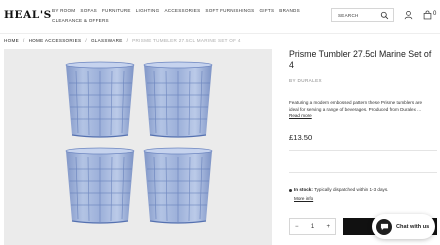 This screenshot has height=245, width=440. What do you see at coordinates (55, 40) in the screenshot?
I see `breadcrumb-home-accessories: HOME ACCESSORIES` at bounding box center [55, 40].